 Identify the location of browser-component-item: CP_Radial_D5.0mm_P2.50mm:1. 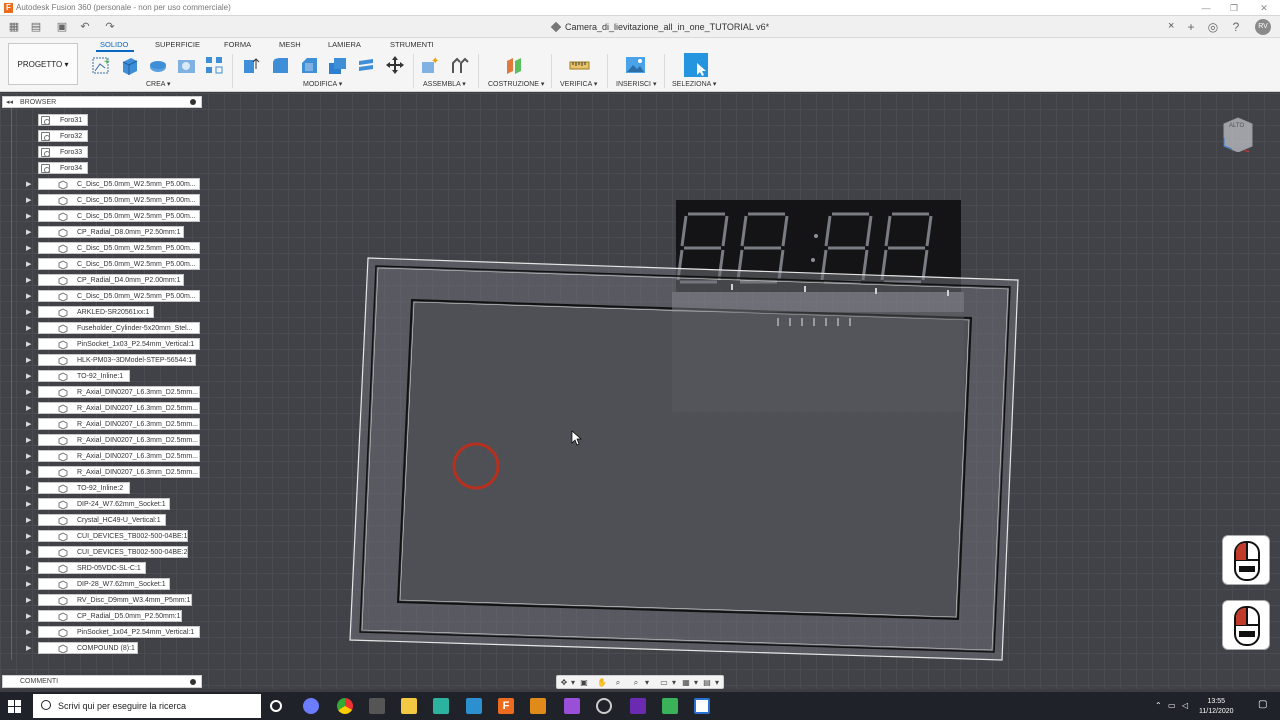
(110, 616).